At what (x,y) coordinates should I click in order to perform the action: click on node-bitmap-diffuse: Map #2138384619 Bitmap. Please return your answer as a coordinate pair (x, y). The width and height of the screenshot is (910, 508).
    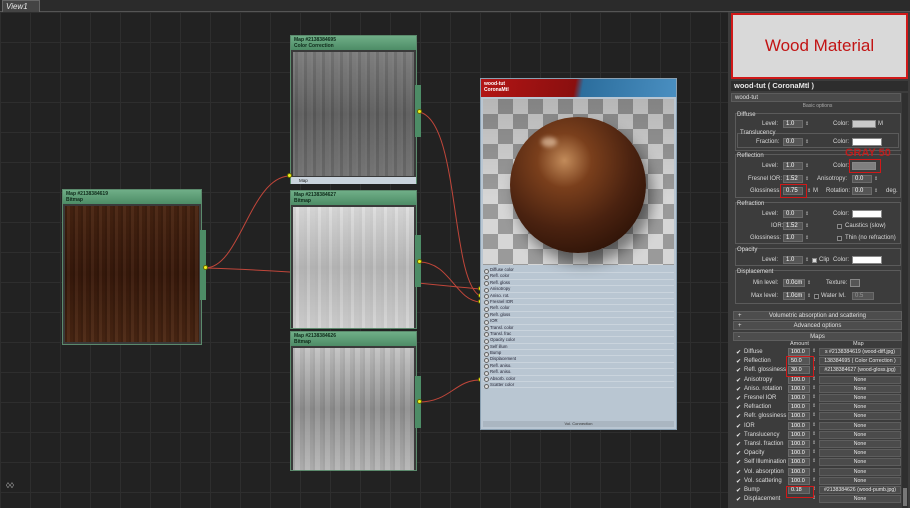
    Looking at the image, I should click on (132, 267).